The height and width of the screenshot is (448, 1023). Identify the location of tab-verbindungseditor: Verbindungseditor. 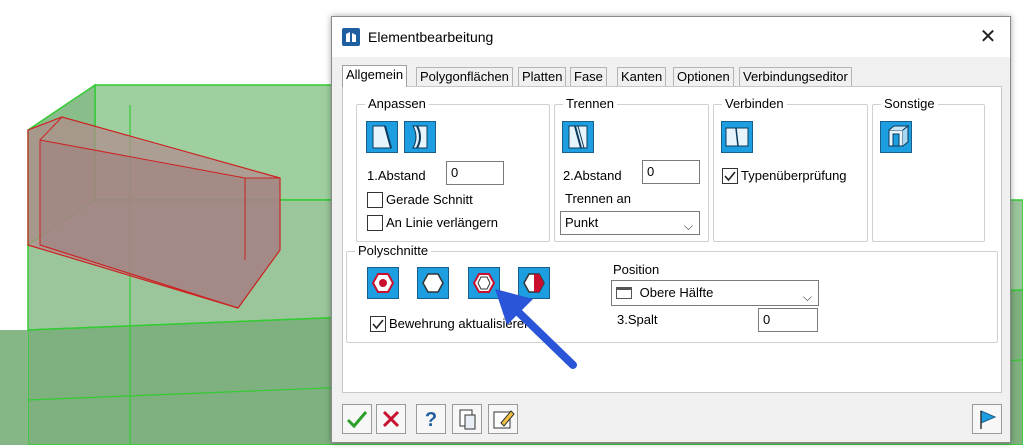
(795, 76).